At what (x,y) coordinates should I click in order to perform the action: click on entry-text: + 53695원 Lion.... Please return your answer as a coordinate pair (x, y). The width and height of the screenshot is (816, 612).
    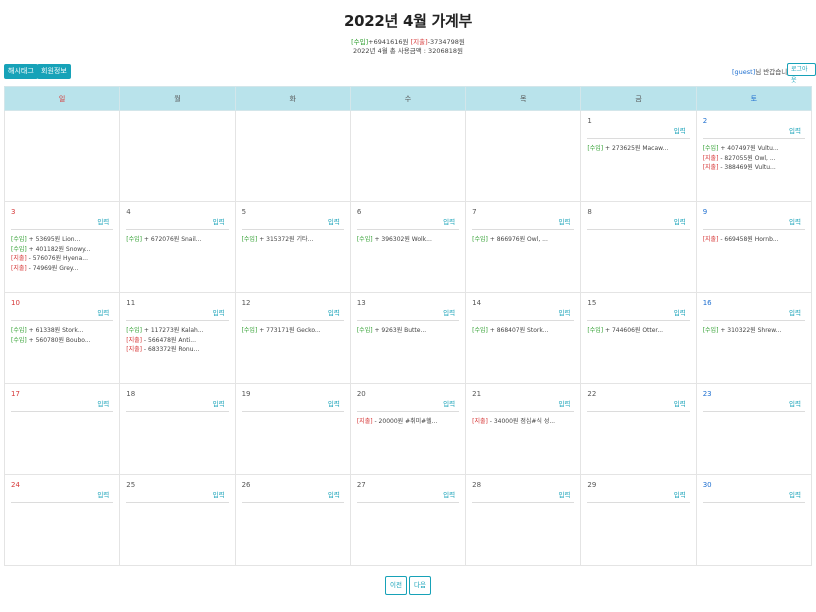
    Looking at the image, I should click on (53, 239).